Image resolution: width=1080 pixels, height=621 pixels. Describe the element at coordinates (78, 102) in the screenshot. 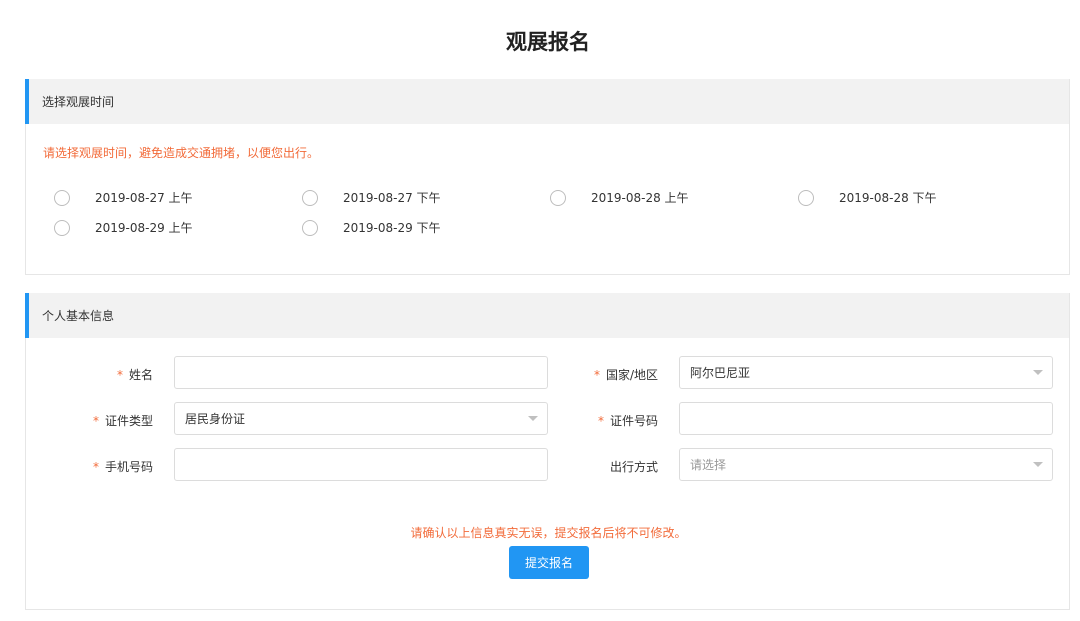

I see `visit-time-header-label: 选择观展时间` at that location.